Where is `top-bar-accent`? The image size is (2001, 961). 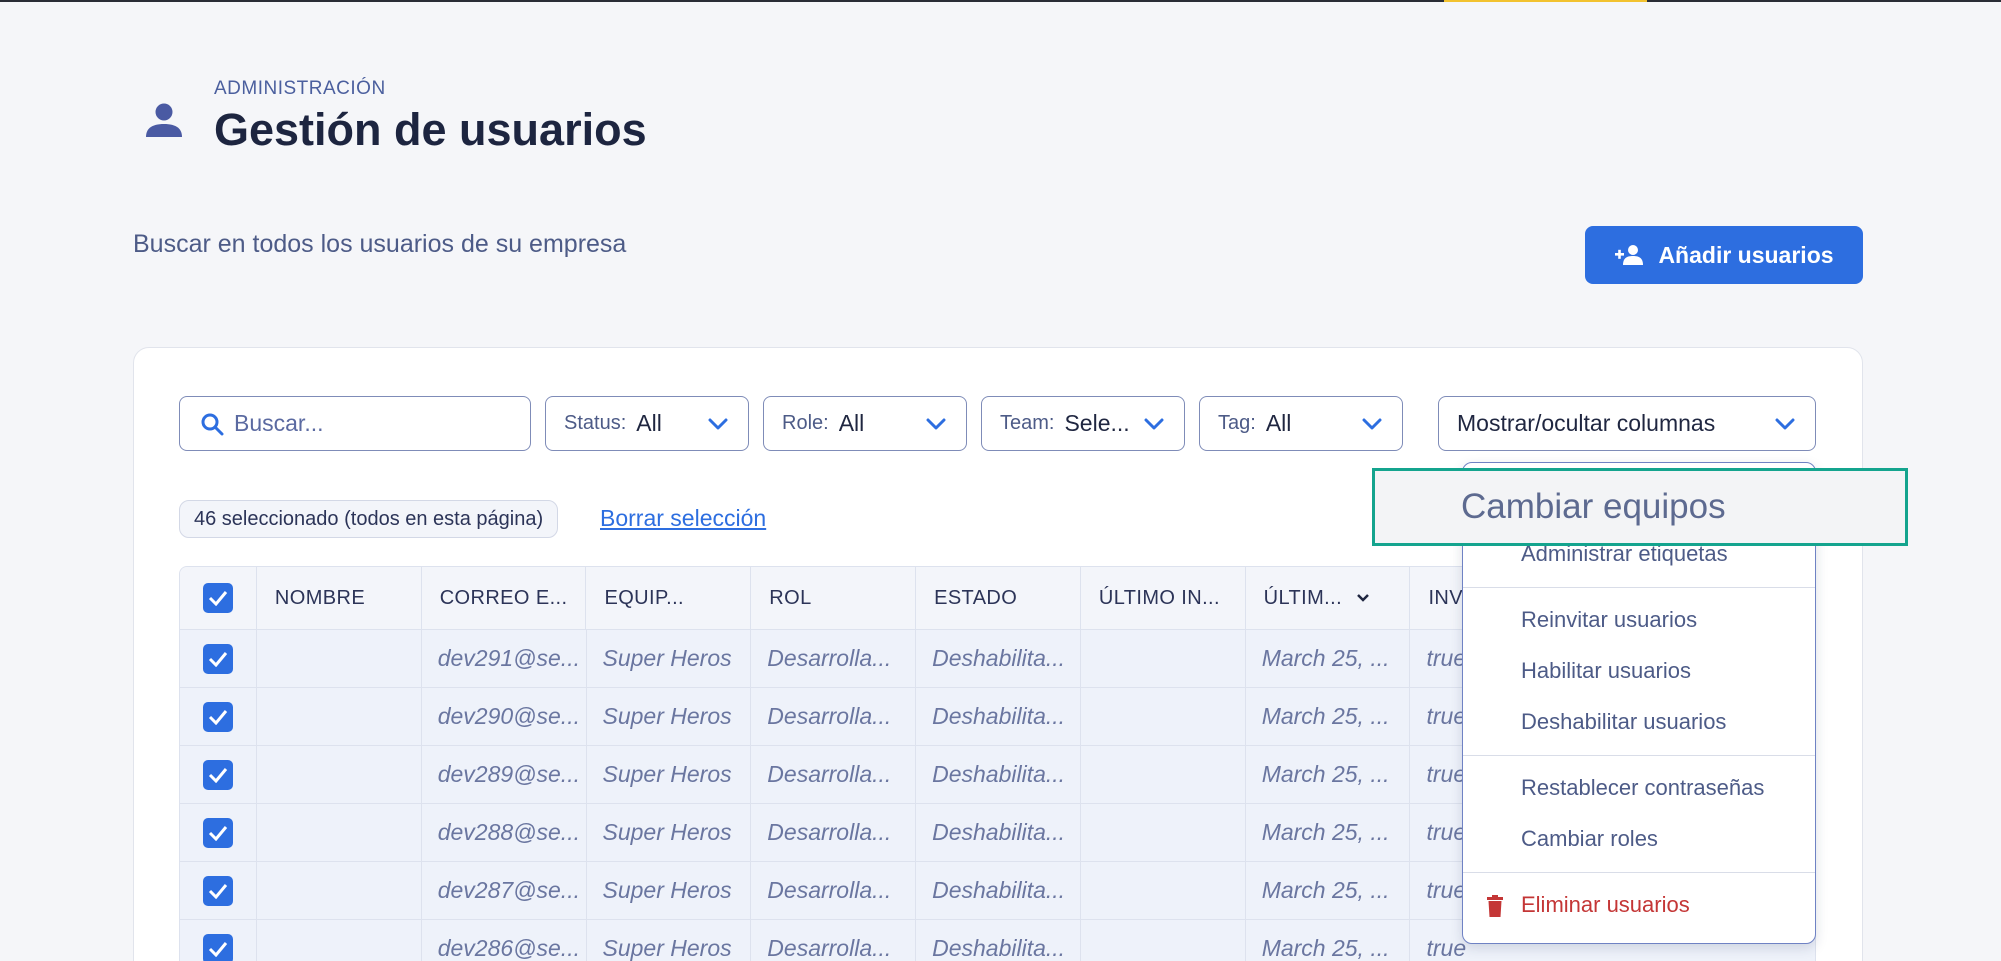
top-bar-accent is located at coordinates (1545, 1).